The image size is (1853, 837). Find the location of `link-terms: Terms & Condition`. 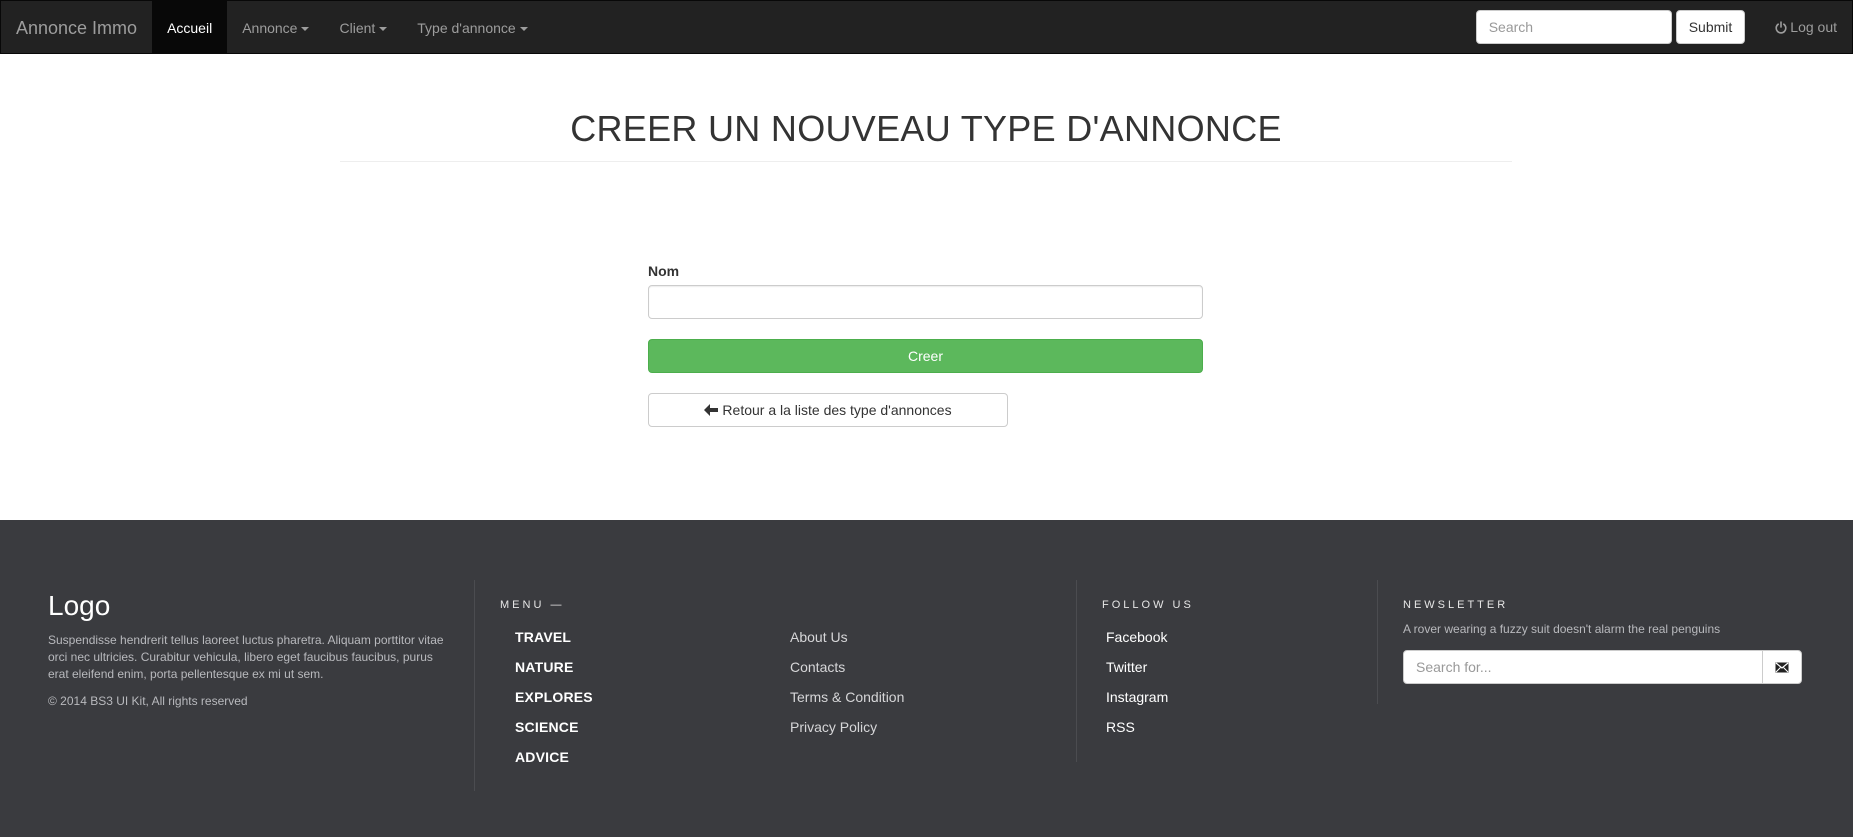

link-terms: Terms & Condition is located at coordinates (847, 697).